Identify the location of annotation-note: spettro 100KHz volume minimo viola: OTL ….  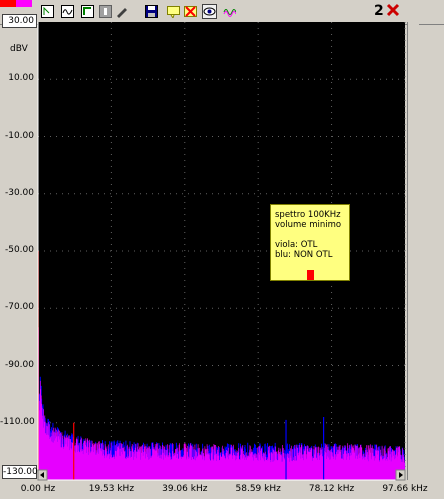
(310, 242).